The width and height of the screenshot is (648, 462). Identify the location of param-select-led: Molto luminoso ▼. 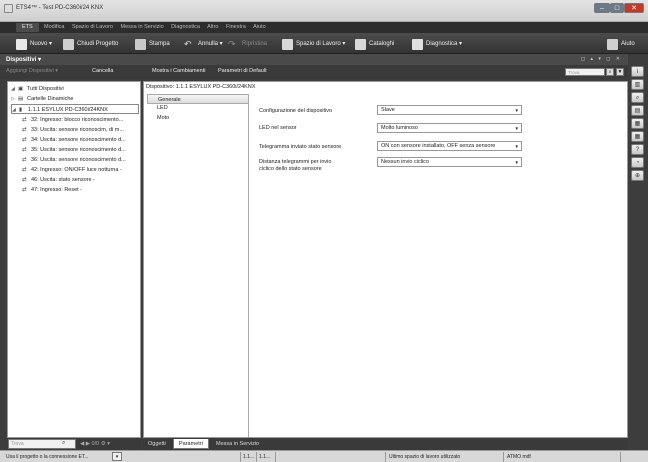
(449, 128).